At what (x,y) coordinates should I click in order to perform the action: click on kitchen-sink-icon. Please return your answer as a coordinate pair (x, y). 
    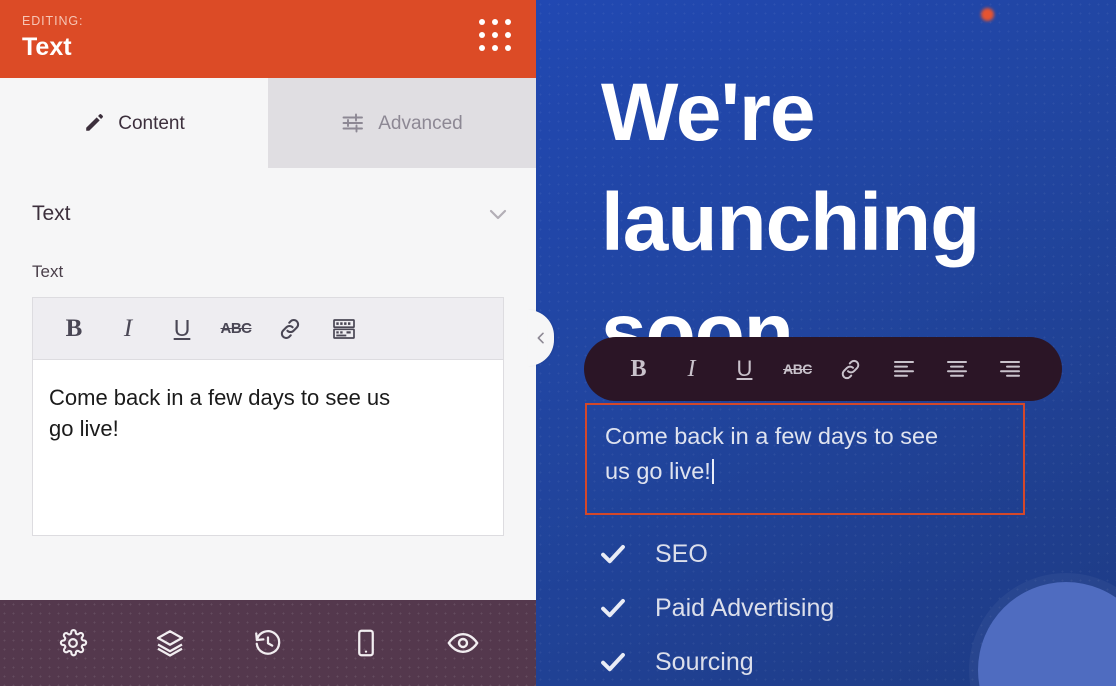
    Looking at the image, I should click on (344, 329).